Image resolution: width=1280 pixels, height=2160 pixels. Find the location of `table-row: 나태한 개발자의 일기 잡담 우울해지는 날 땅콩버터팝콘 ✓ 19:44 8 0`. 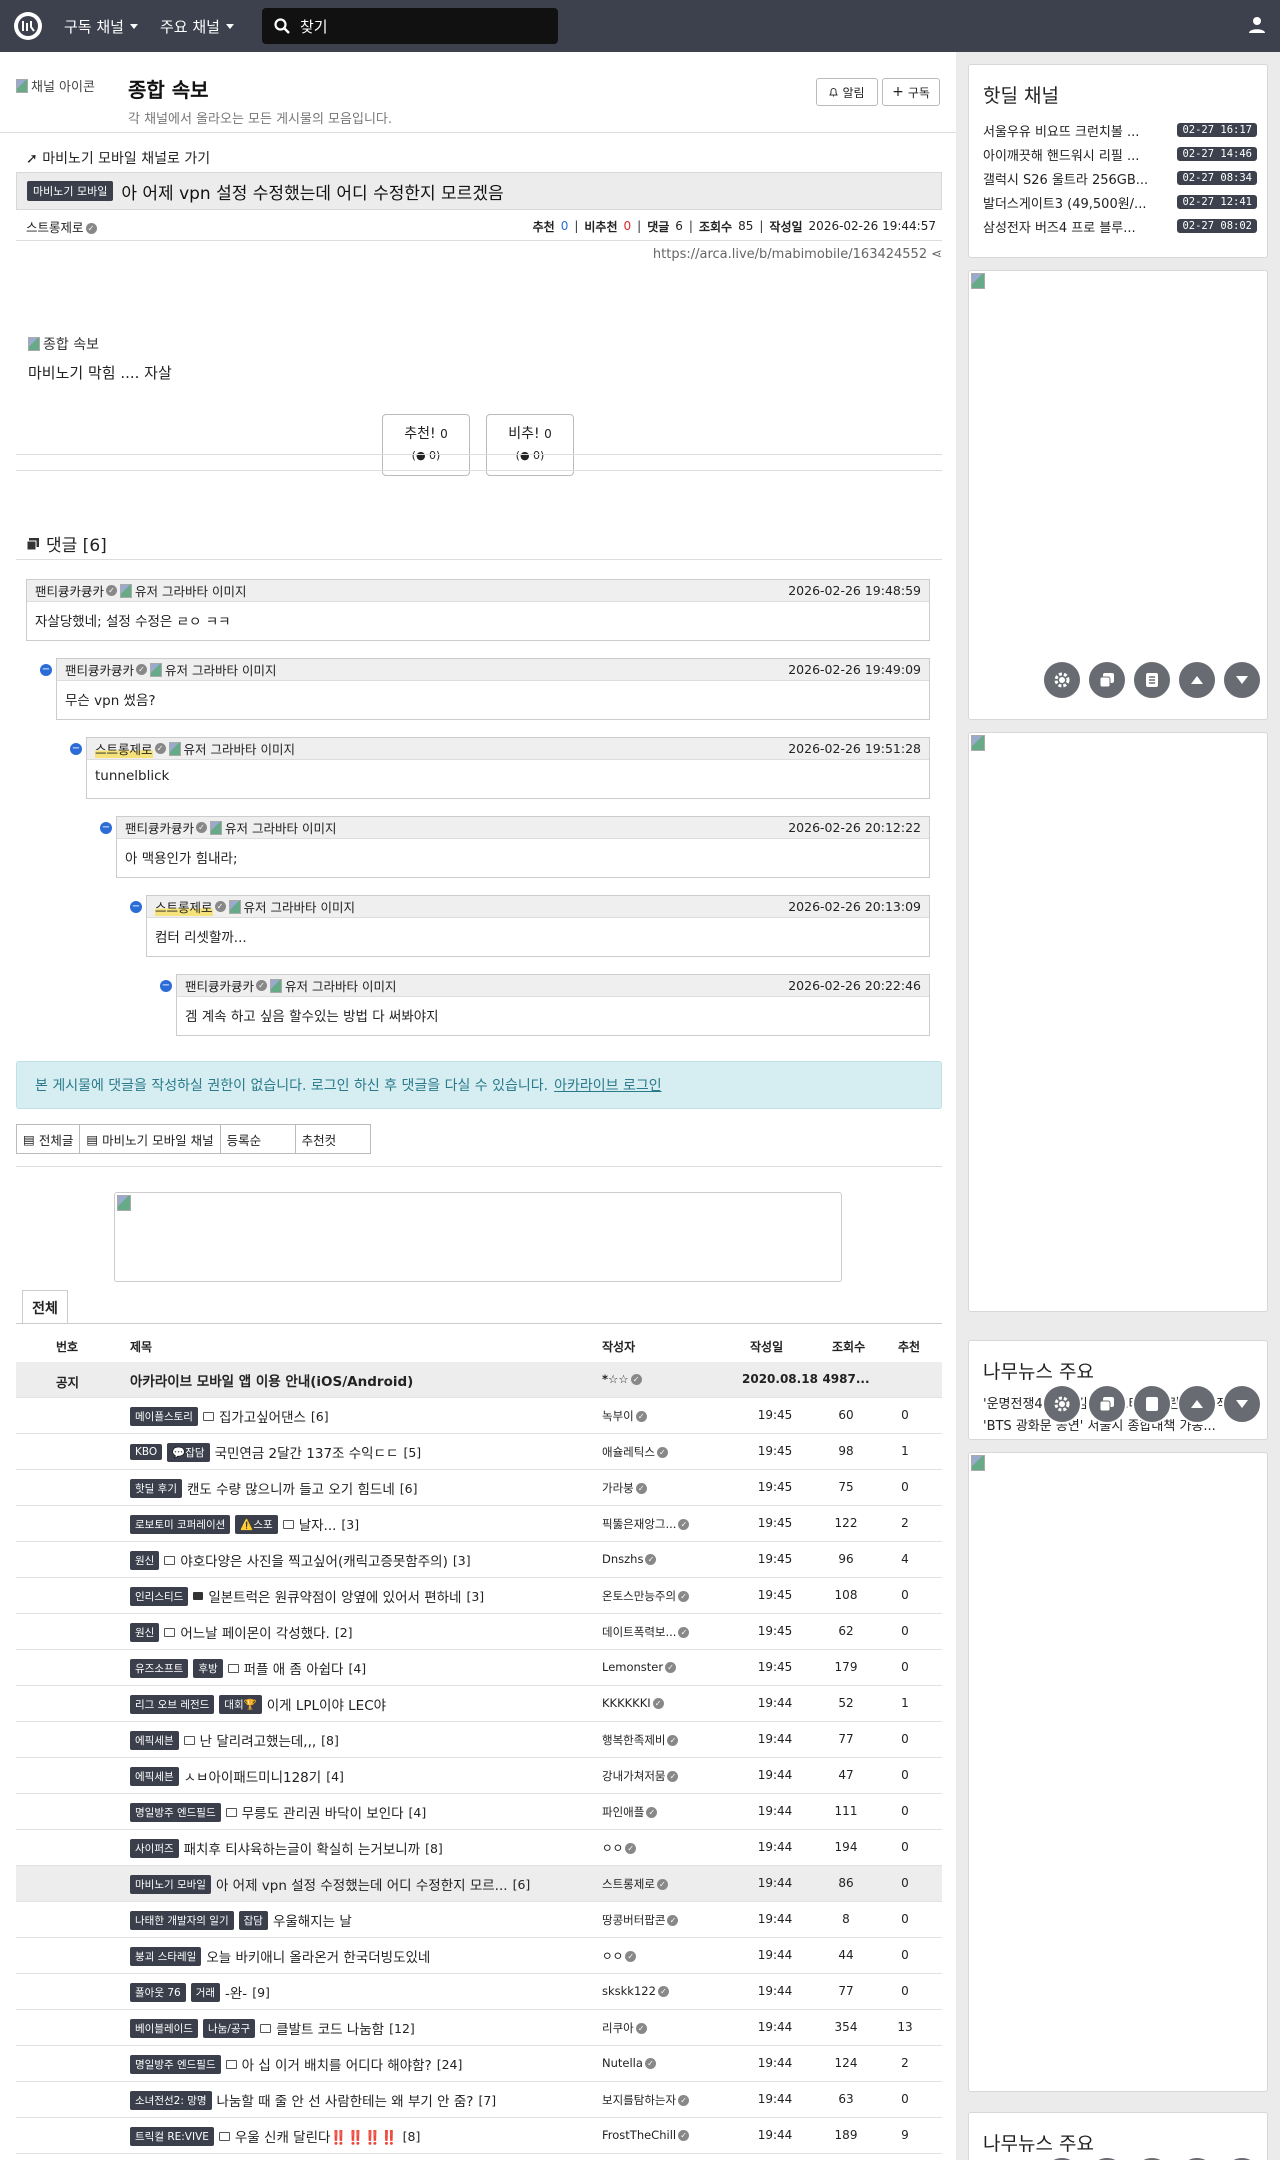

table-row: 나태한 개발자의 일기 잡담 우울해지는 날 땅콩버터팝콘 ✓ 19:44 8 0 is located at coordinates (479, 1920).